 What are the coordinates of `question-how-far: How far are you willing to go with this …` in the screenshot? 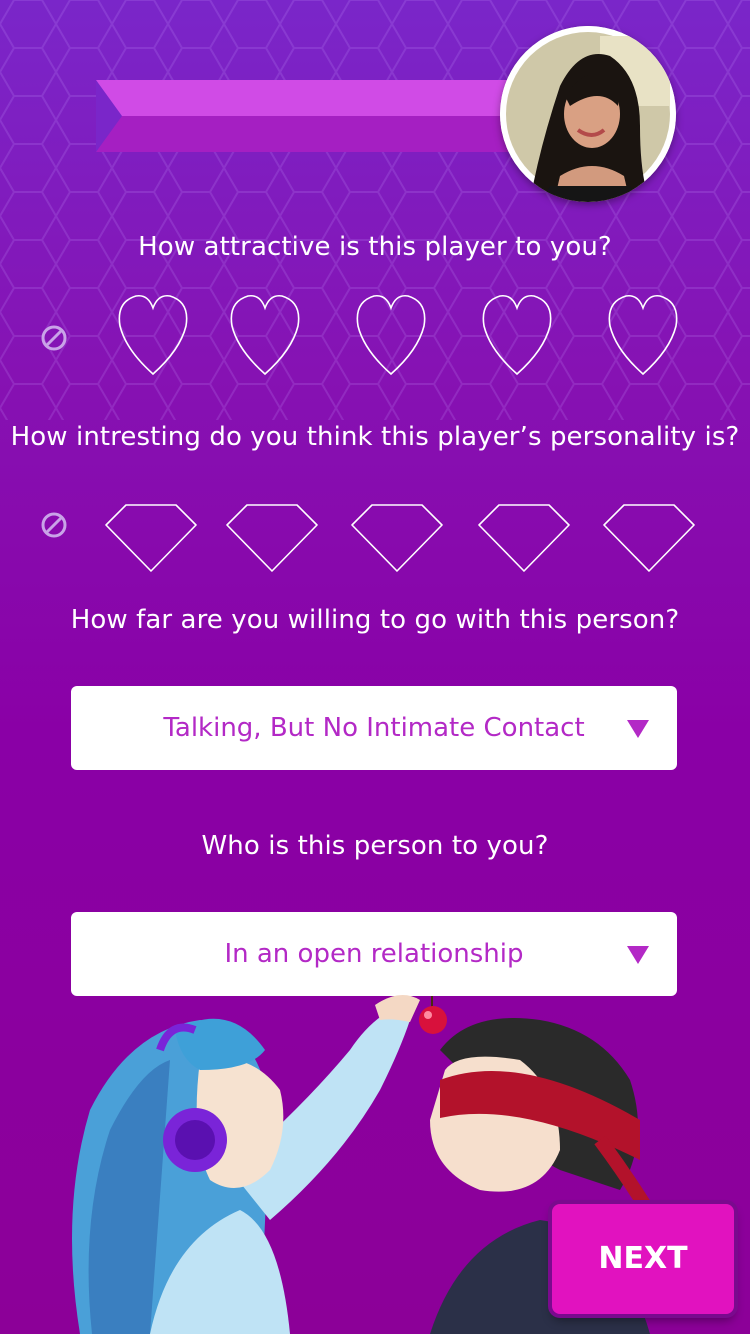 It's located at (375, 620).